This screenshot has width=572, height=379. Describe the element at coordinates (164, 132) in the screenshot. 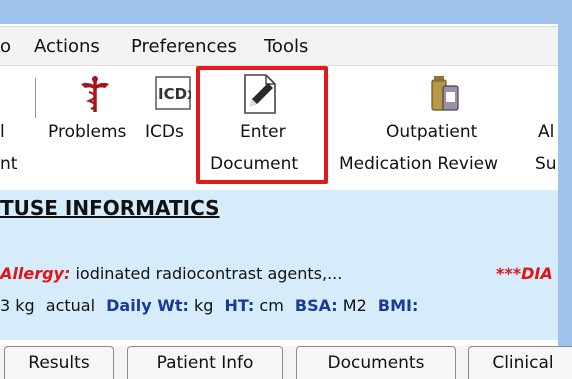

I see `icds-label: ICDs` at that location.